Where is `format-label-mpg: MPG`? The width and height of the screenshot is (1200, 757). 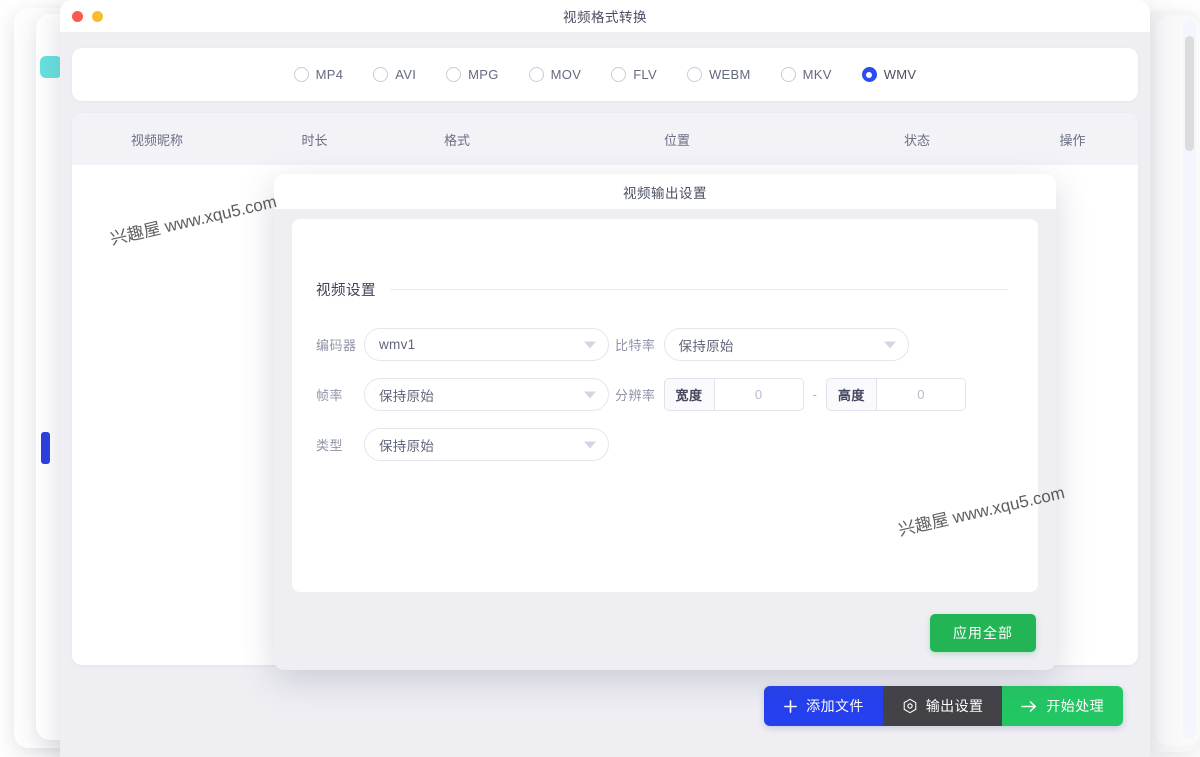 format-label-mpg: MPG is located at coordinates (483, 74).